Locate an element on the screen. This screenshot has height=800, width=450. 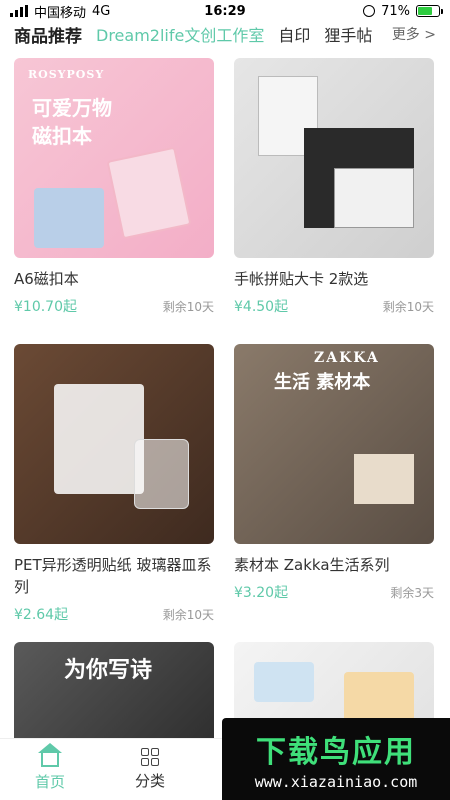
product-meta: ¥10.70起 剩余10天 is located at coordinates (114, 306).